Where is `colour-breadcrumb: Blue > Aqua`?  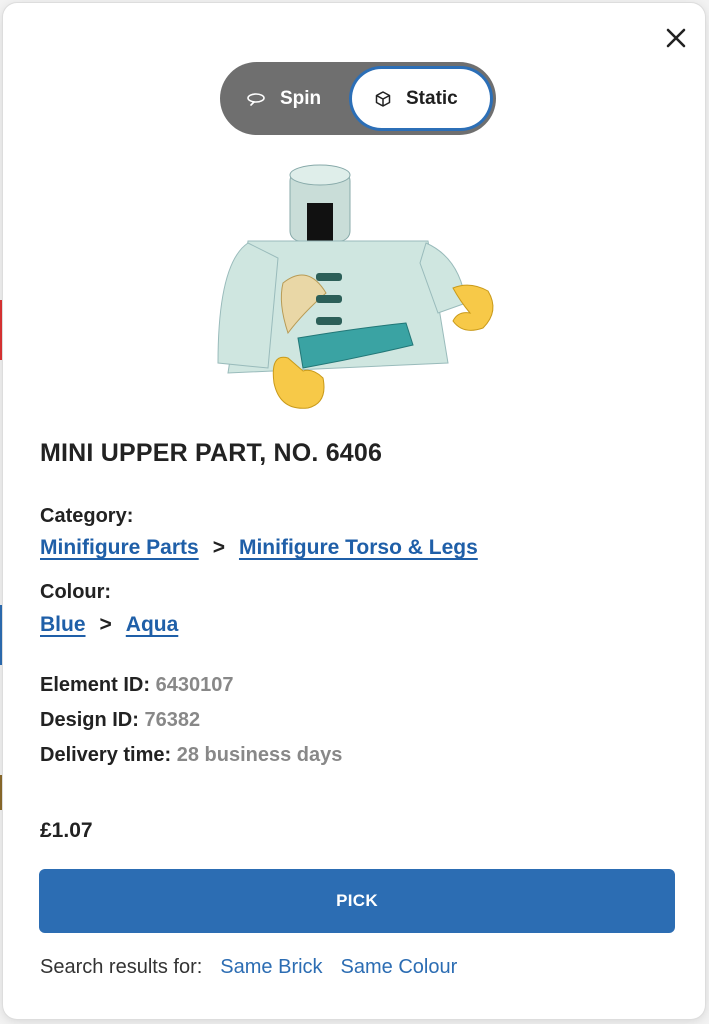 colour-breadcrumb: Blue > Aqua is located at coordinates (109, 625).